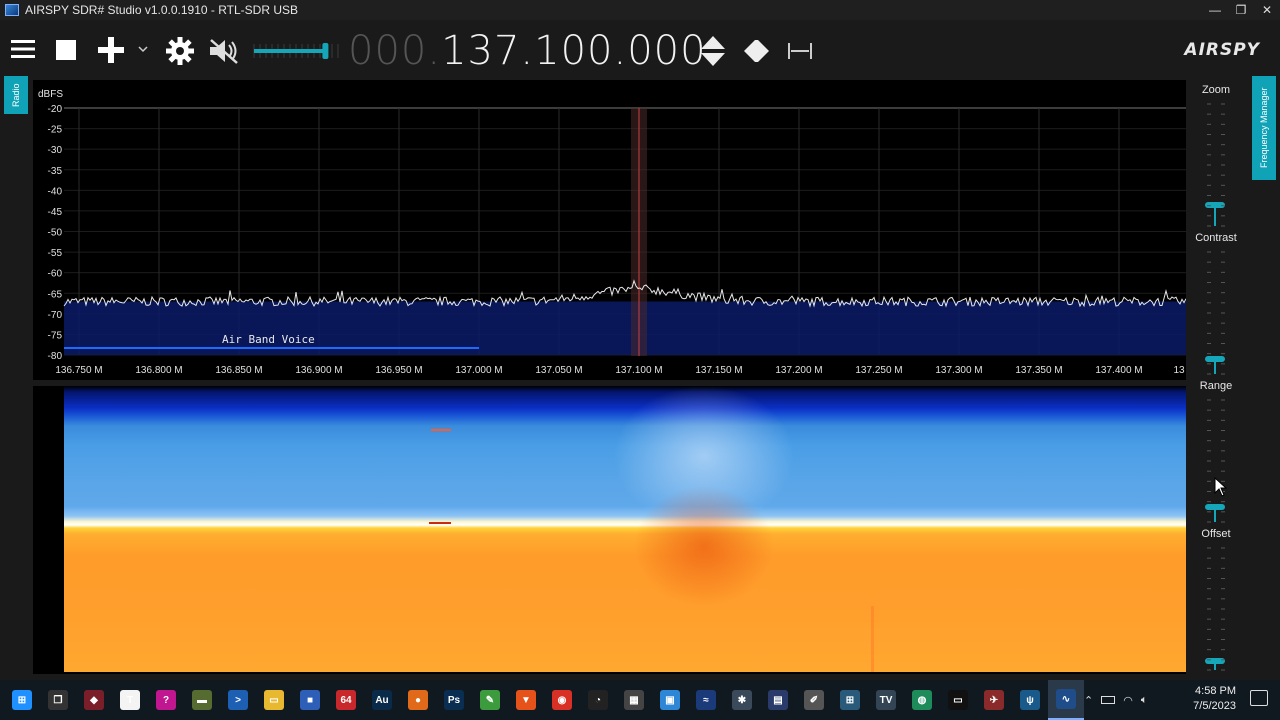 The height and width of the screenshot is (720, 1280). I want to click on sstv-icon-glyph: TV, so click(886, 700).